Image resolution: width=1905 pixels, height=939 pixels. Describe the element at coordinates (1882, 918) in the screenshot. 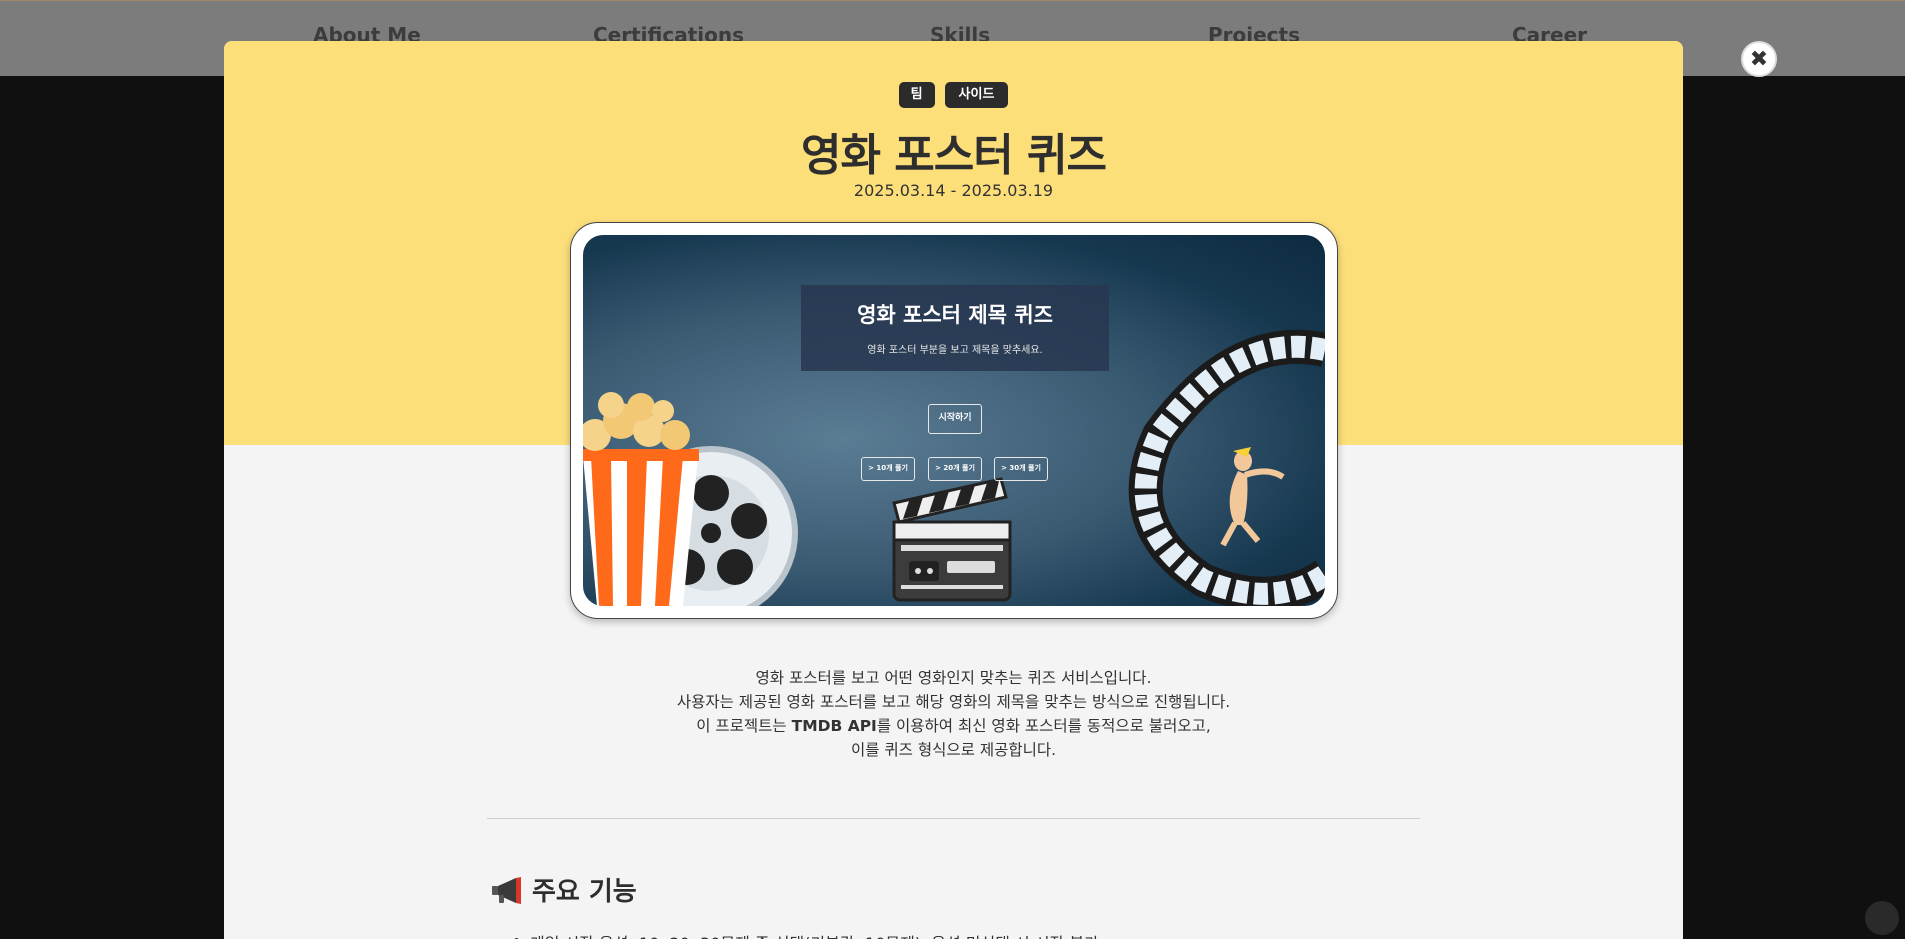

I see `scroll-top-button` at that location.